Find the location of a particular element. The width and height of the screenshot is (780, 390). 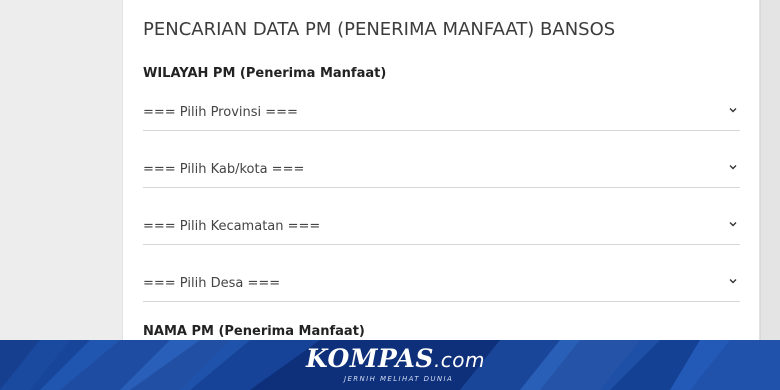

village-select: === Pilih Desa === is located at coordinates (441, 284).